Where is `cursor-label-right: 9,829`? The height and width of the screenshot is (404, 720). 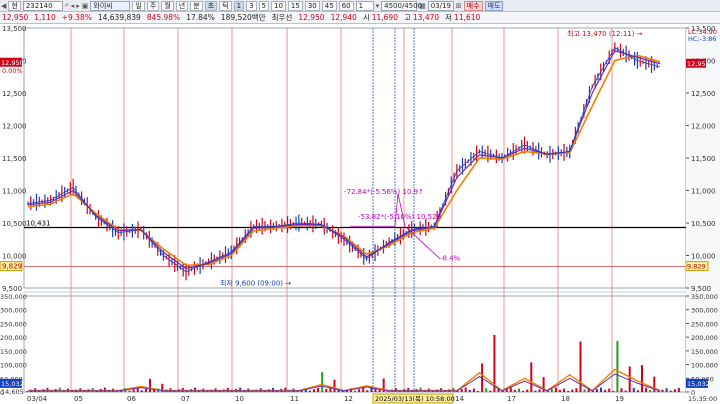 cursor-label-right: 9,829 is located at coordinates (696, 267).